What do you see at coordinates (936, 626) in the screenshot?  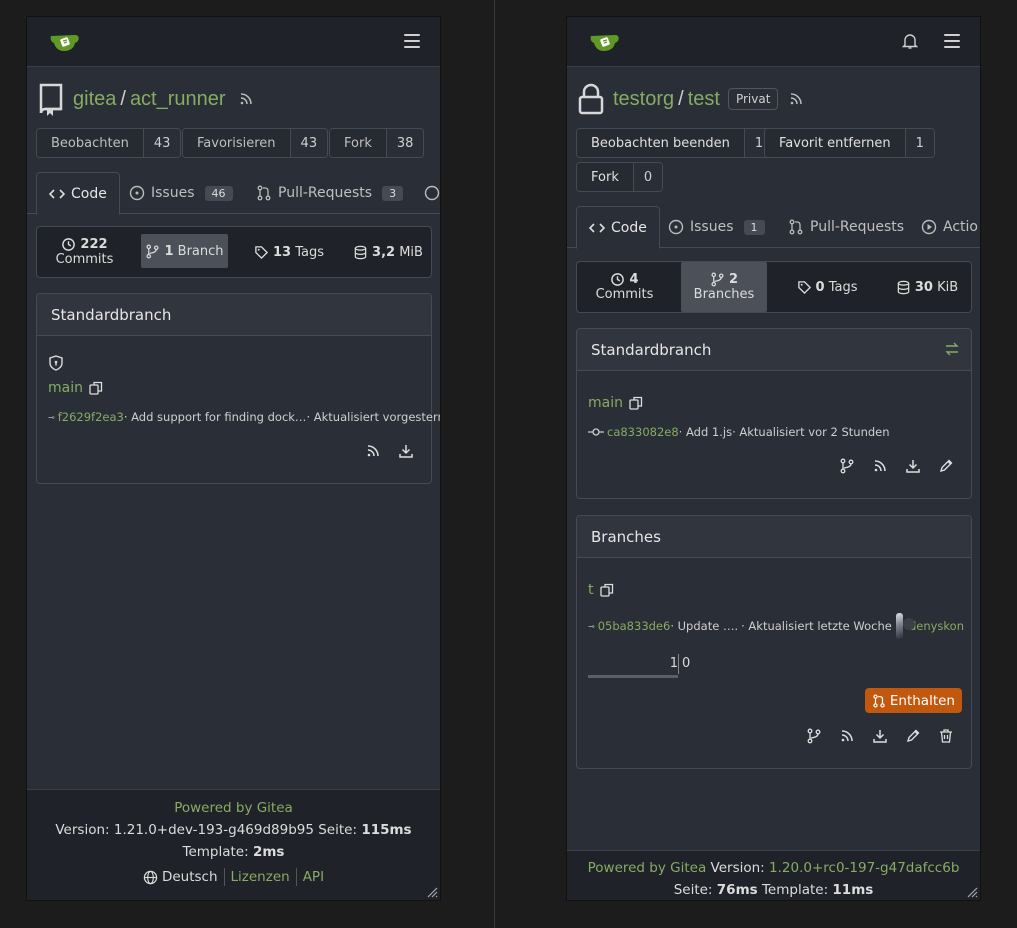 I see `author-link: denyskon` at bounding box center [936, 626].